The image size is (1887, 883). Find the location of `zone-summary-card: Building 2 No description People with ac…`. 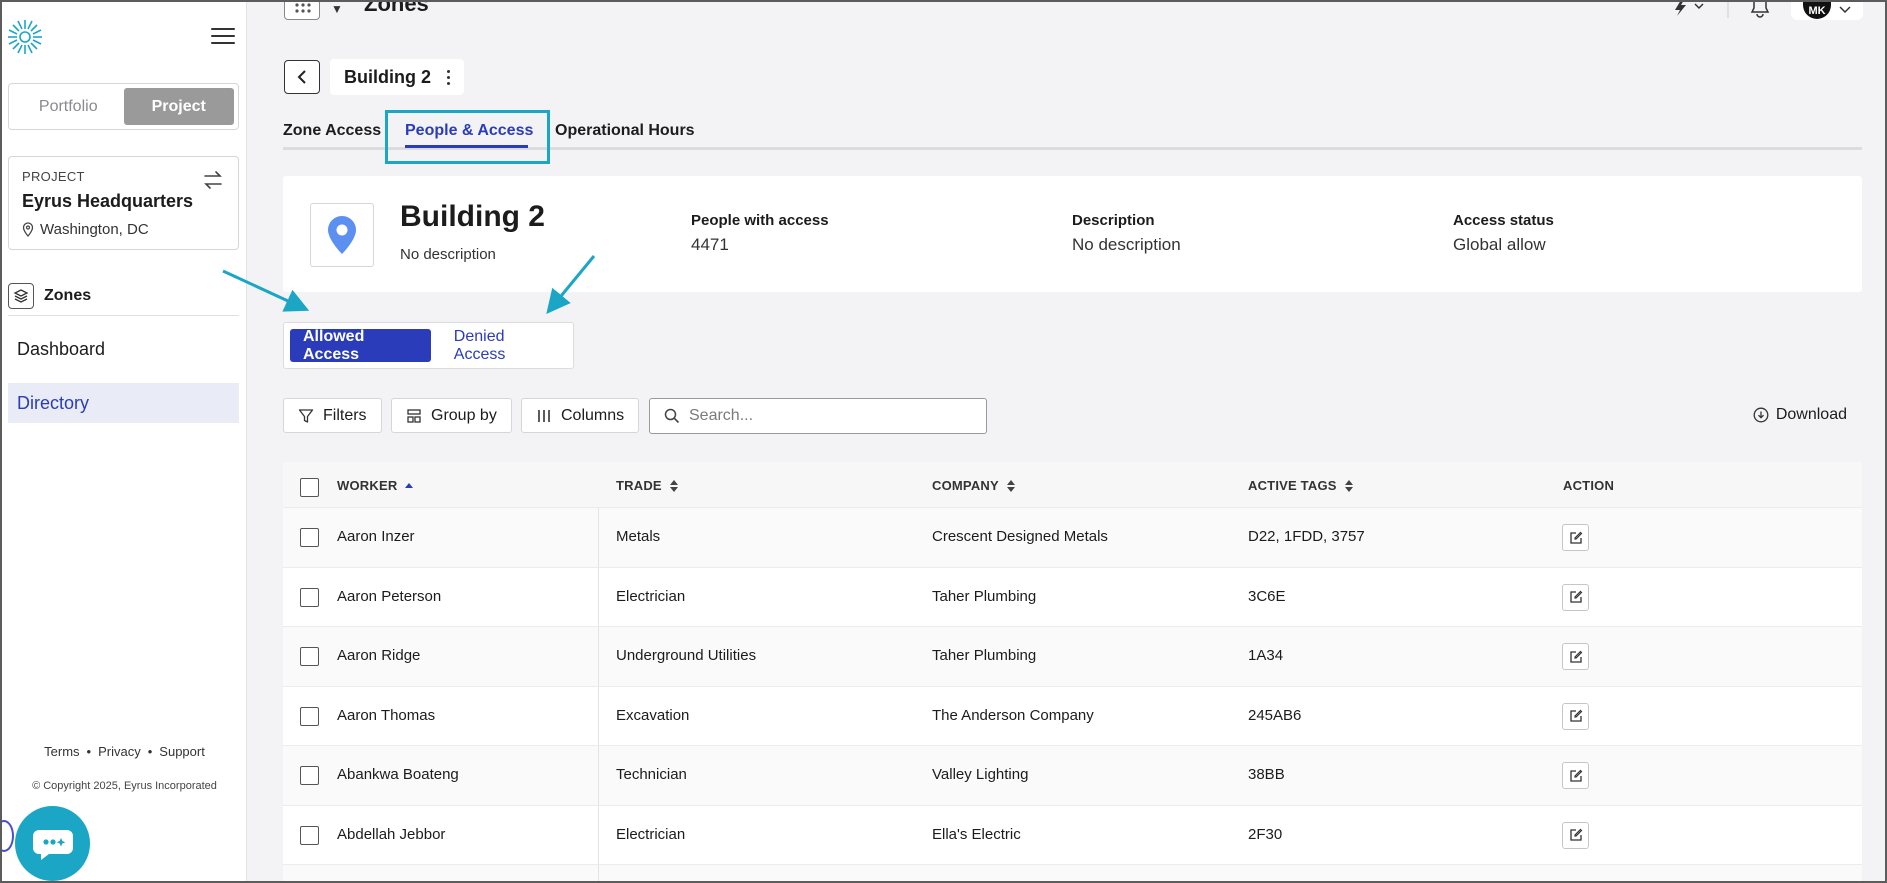

zone-summary-card: Building 2 No description People with ac… is located at coordinates (1072, 234).